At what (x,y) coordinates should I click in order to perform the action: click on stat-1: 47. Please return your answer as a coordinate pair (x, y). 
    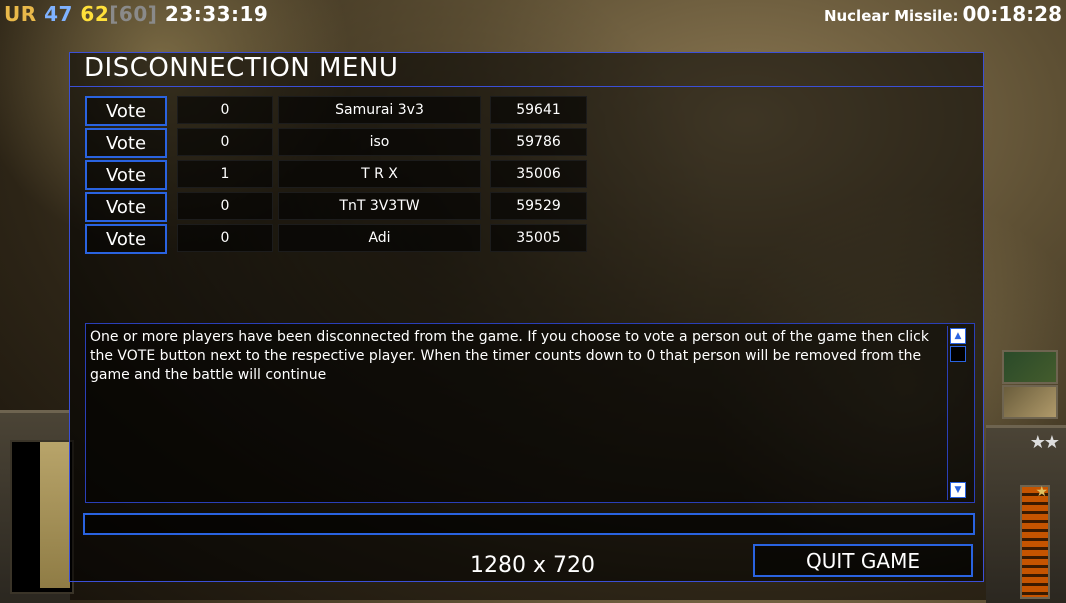
    Looking at the image, I should click on (58, 14).